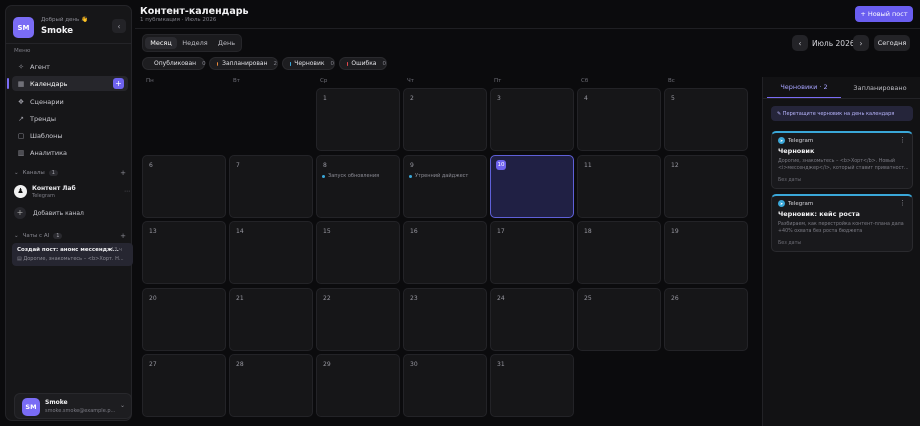  Describe the element at coordinates (410, 176) in the screenshot. I see `status-dot` at that location.